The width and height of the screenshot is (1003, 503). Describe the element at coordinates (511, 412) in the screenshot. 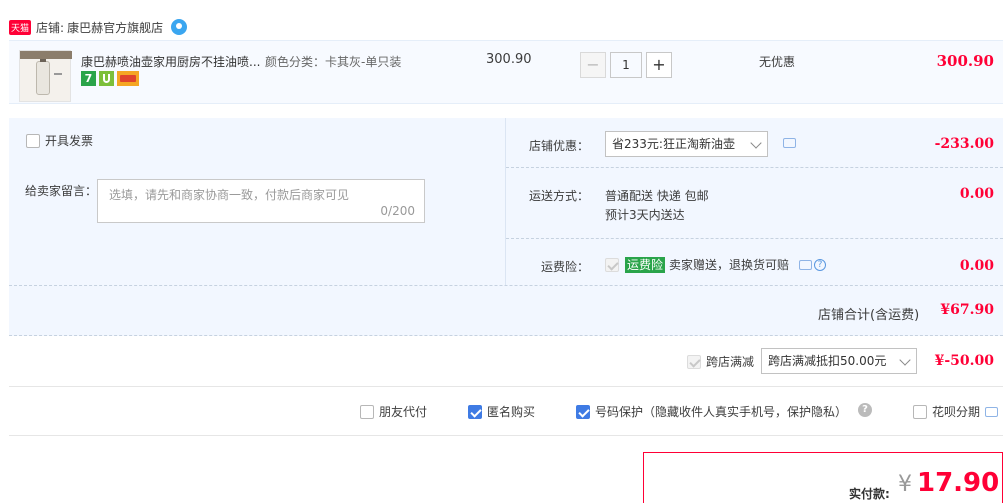

I see `anonymous-label: 匿名购买` at that location.